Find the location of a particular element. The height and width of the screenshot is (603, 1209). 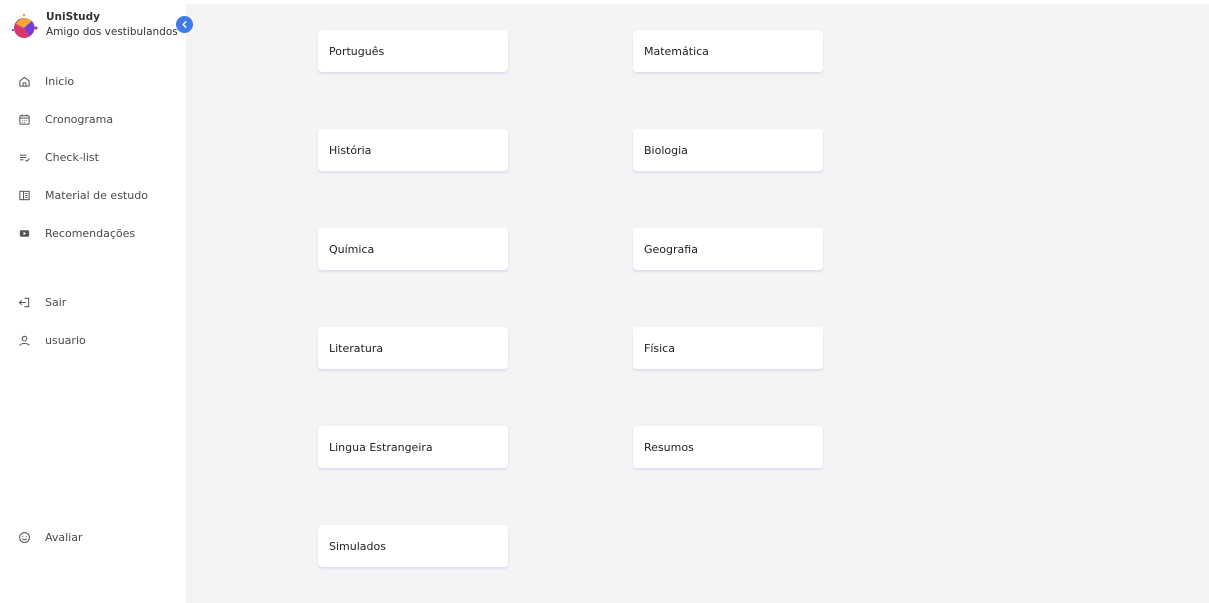

home-icon is located at coordinates (24, 81).